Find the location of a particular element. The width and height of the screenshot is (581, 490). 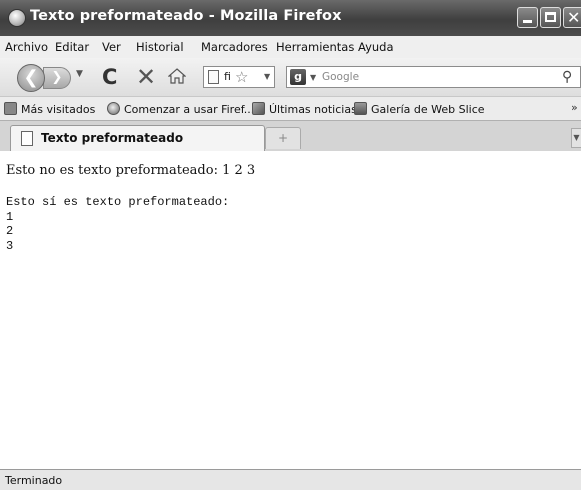

title-bar: Texto preformateado - Mozilla Firefox ✕ is located at coordinates (290, 18).